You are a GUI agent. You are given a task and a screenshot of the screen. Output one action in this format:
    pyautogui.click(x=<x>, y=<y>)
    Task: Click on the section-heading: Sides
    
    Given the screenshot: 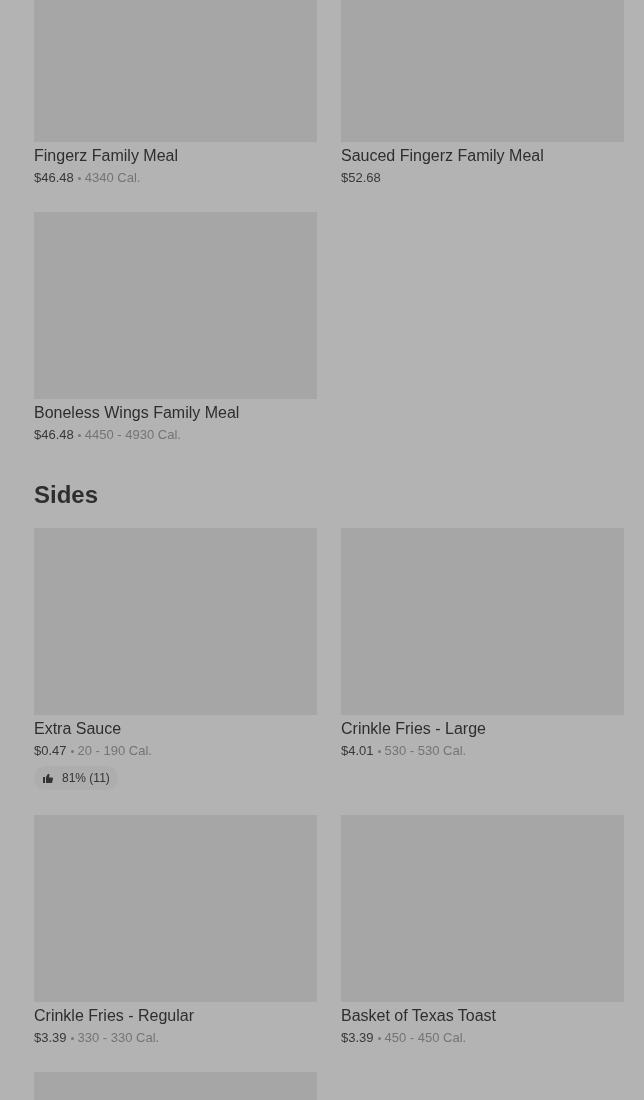 What is the action you would take?
    pyautogui.click(x=67, y=495)
    